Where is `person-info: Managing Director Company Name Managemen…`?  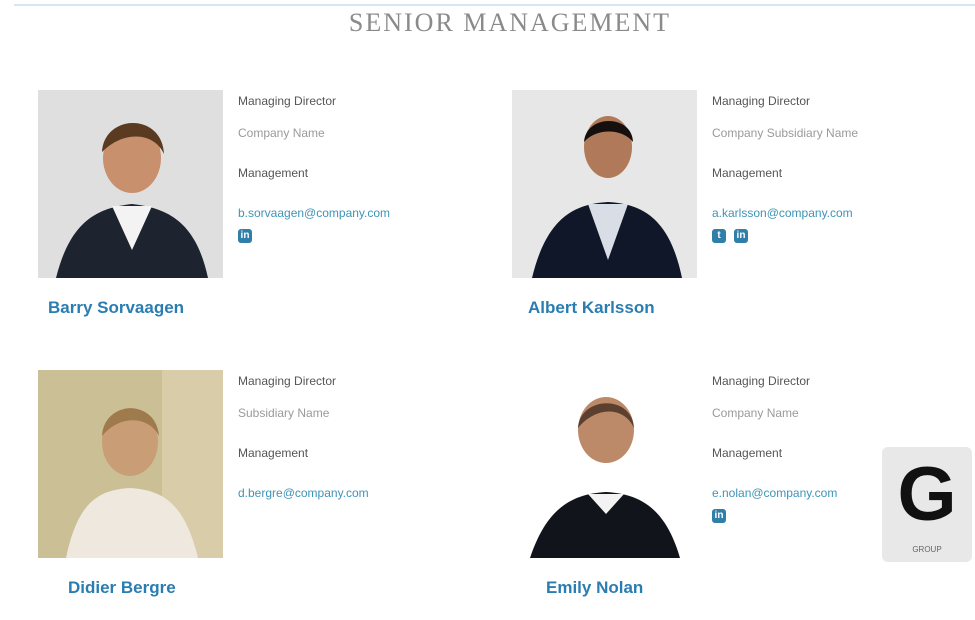
person-info: Managing Director Company Name Managemen… is located at coordinates (355, 166).